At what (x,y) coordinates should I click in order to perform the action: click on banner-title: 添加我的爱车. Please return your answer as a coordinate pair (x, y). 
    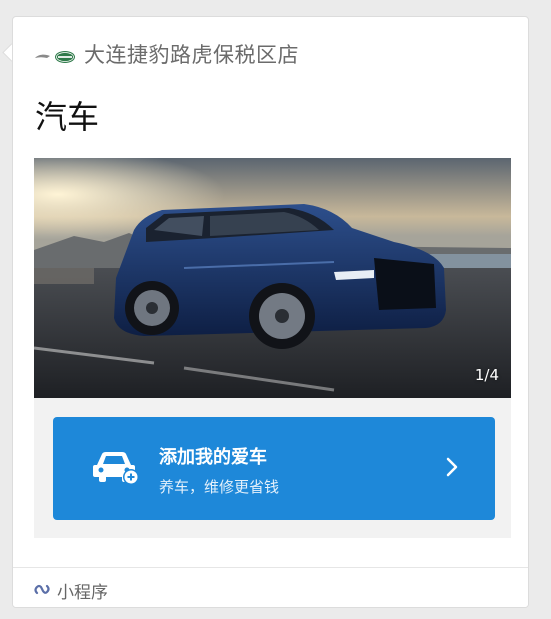
    Looking at the image, I should click on (213, 457).